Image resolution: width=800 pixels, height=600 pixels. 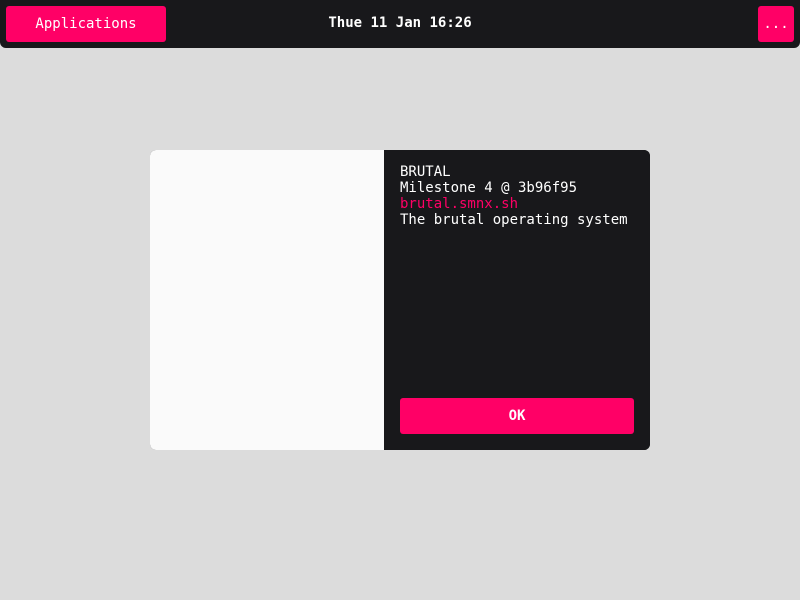 What do you see at coordinates (517, 416) in the screenshot?
I see `ok-button: OK` at bounding box center [517, 416].